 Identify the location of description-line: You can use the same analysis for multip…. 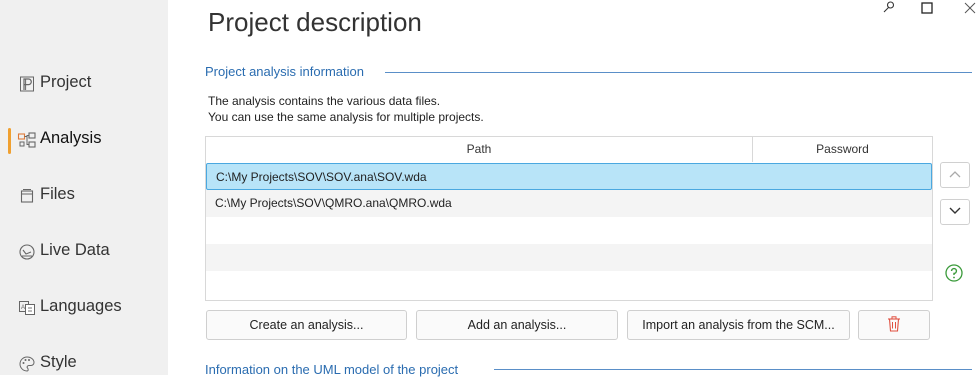
(346, 117).